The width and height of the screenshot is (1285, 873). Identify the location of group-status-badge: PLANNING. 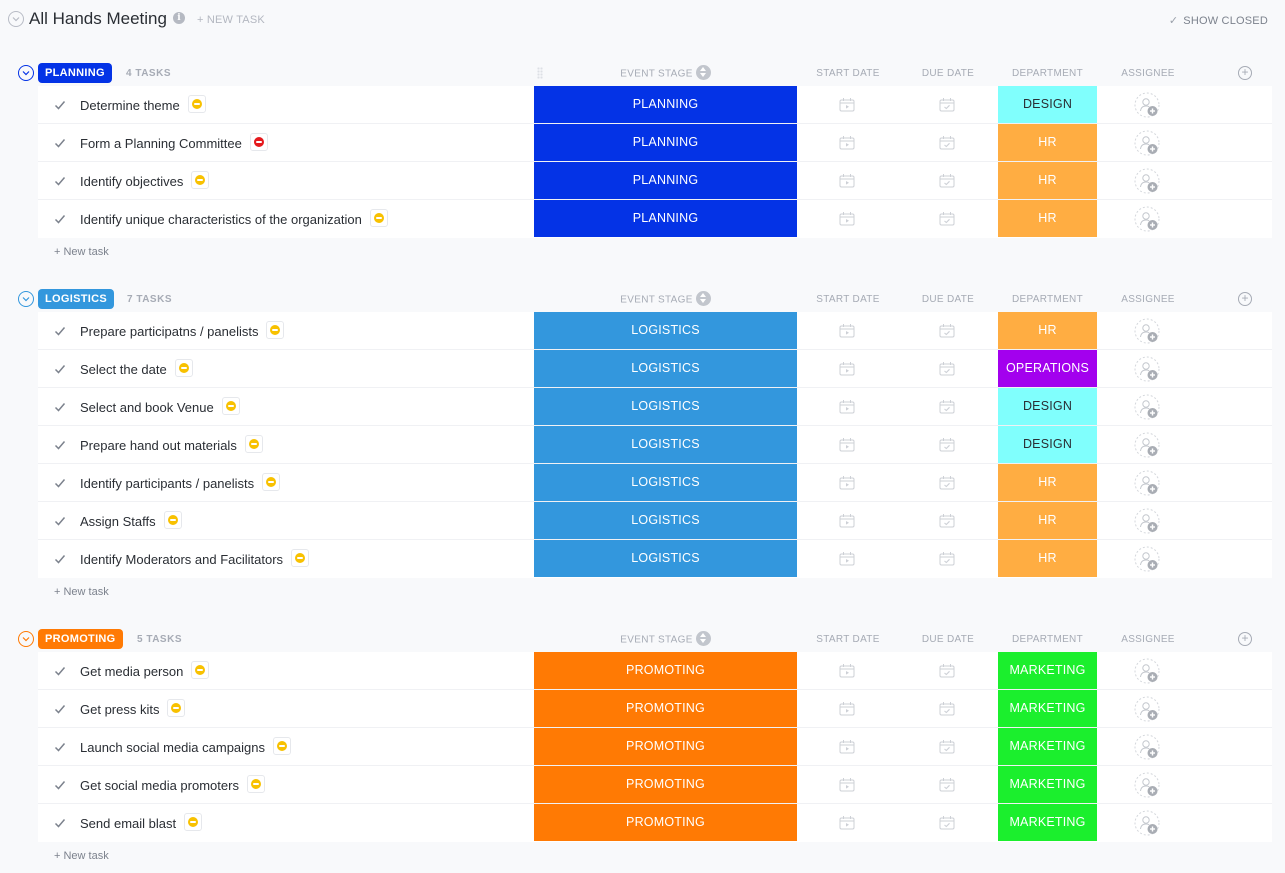
(75, 73).